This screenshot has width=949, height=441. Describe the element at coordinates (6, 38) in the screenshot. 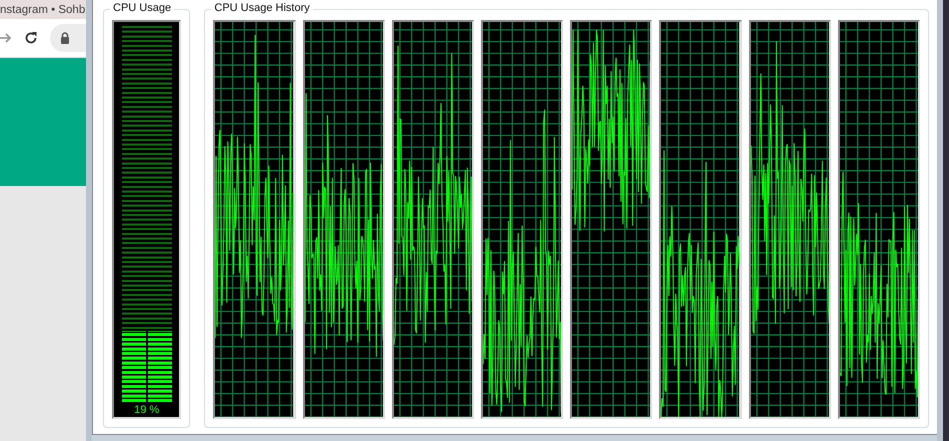

I see `forward-arrow-icon` at that location.